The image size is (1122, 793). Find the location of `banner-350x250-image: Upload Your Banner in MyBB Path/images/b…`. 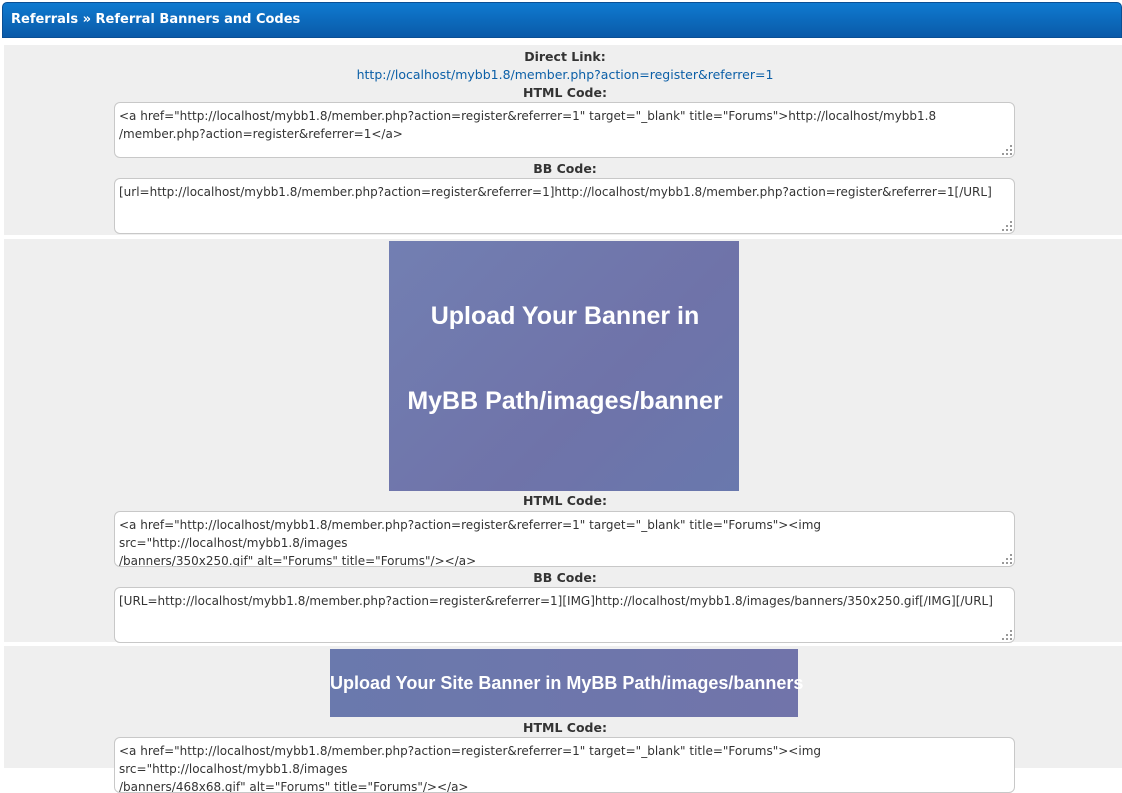

banner-350x250-image: Upload Your Banner in MyBB Path/images/b… is located at coordinates (564, 366).